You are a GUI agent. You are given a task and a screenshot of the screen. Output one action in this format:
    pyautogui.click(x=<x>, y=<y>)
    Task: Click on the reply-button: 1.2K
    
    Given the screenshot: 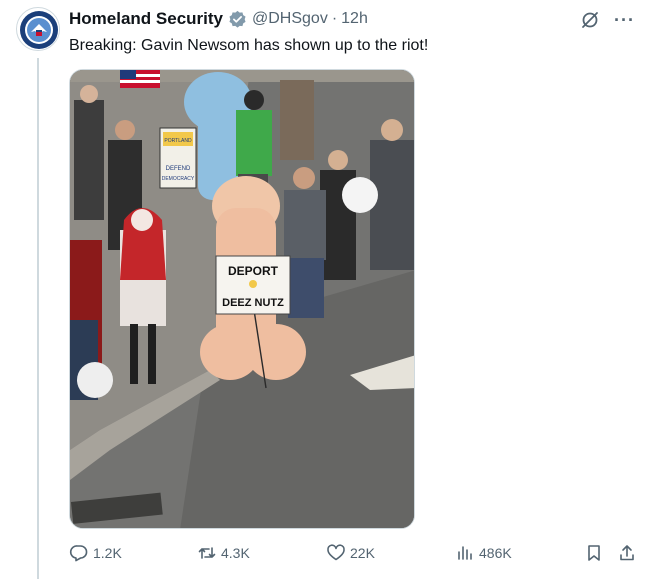 What is the action you would take?
    pyautogui.click(x=95, y=553)
    